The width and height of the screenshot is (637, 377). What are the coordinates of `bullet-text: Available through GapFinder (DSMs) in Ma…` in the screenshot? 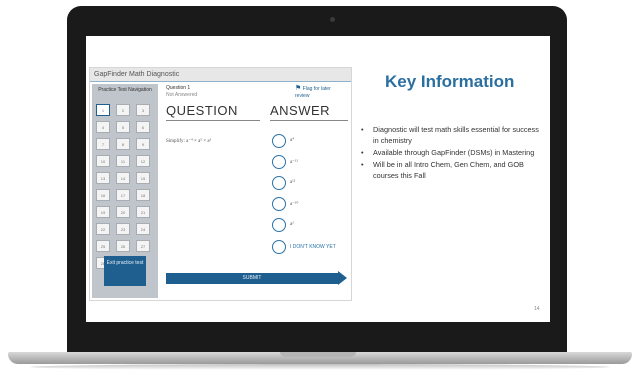 It's located at (454, 152).